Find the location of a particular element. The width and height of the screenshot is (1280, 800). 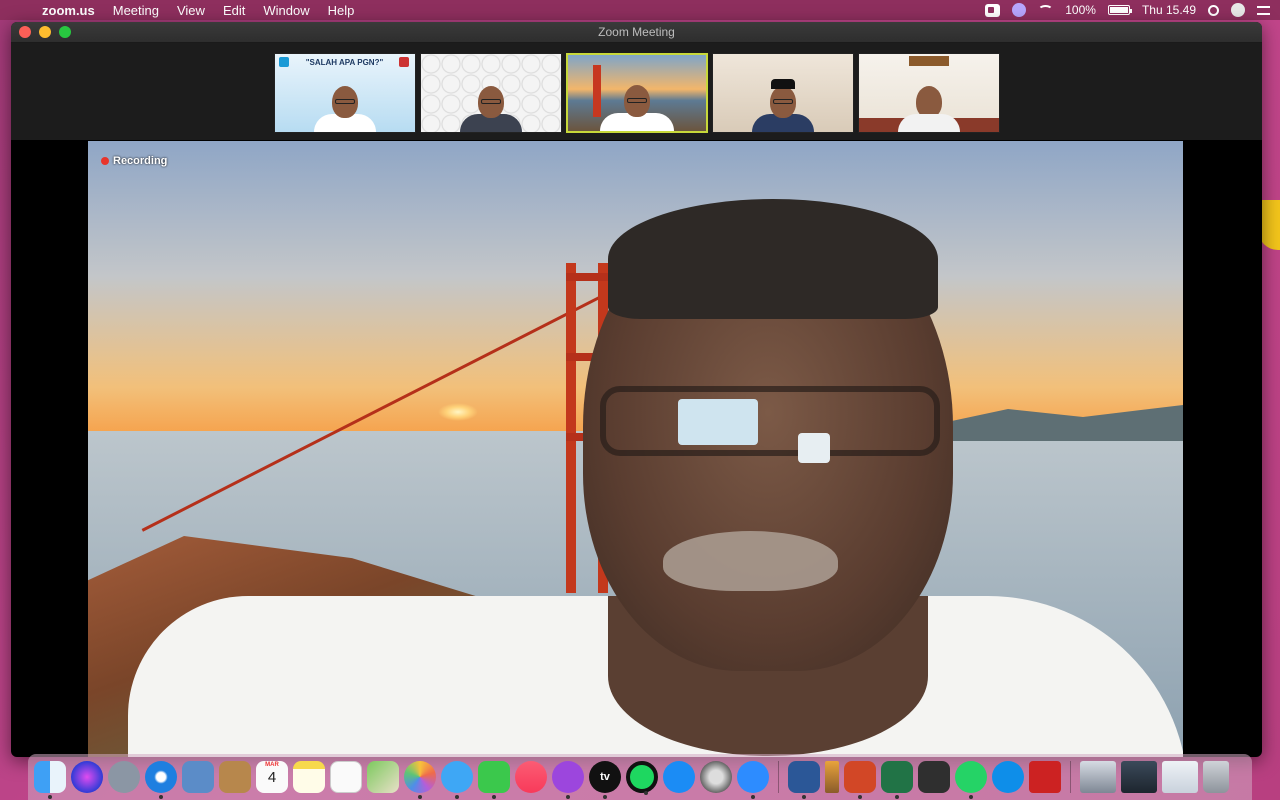

pencil-app-icon is located at coordinates (832, 777).